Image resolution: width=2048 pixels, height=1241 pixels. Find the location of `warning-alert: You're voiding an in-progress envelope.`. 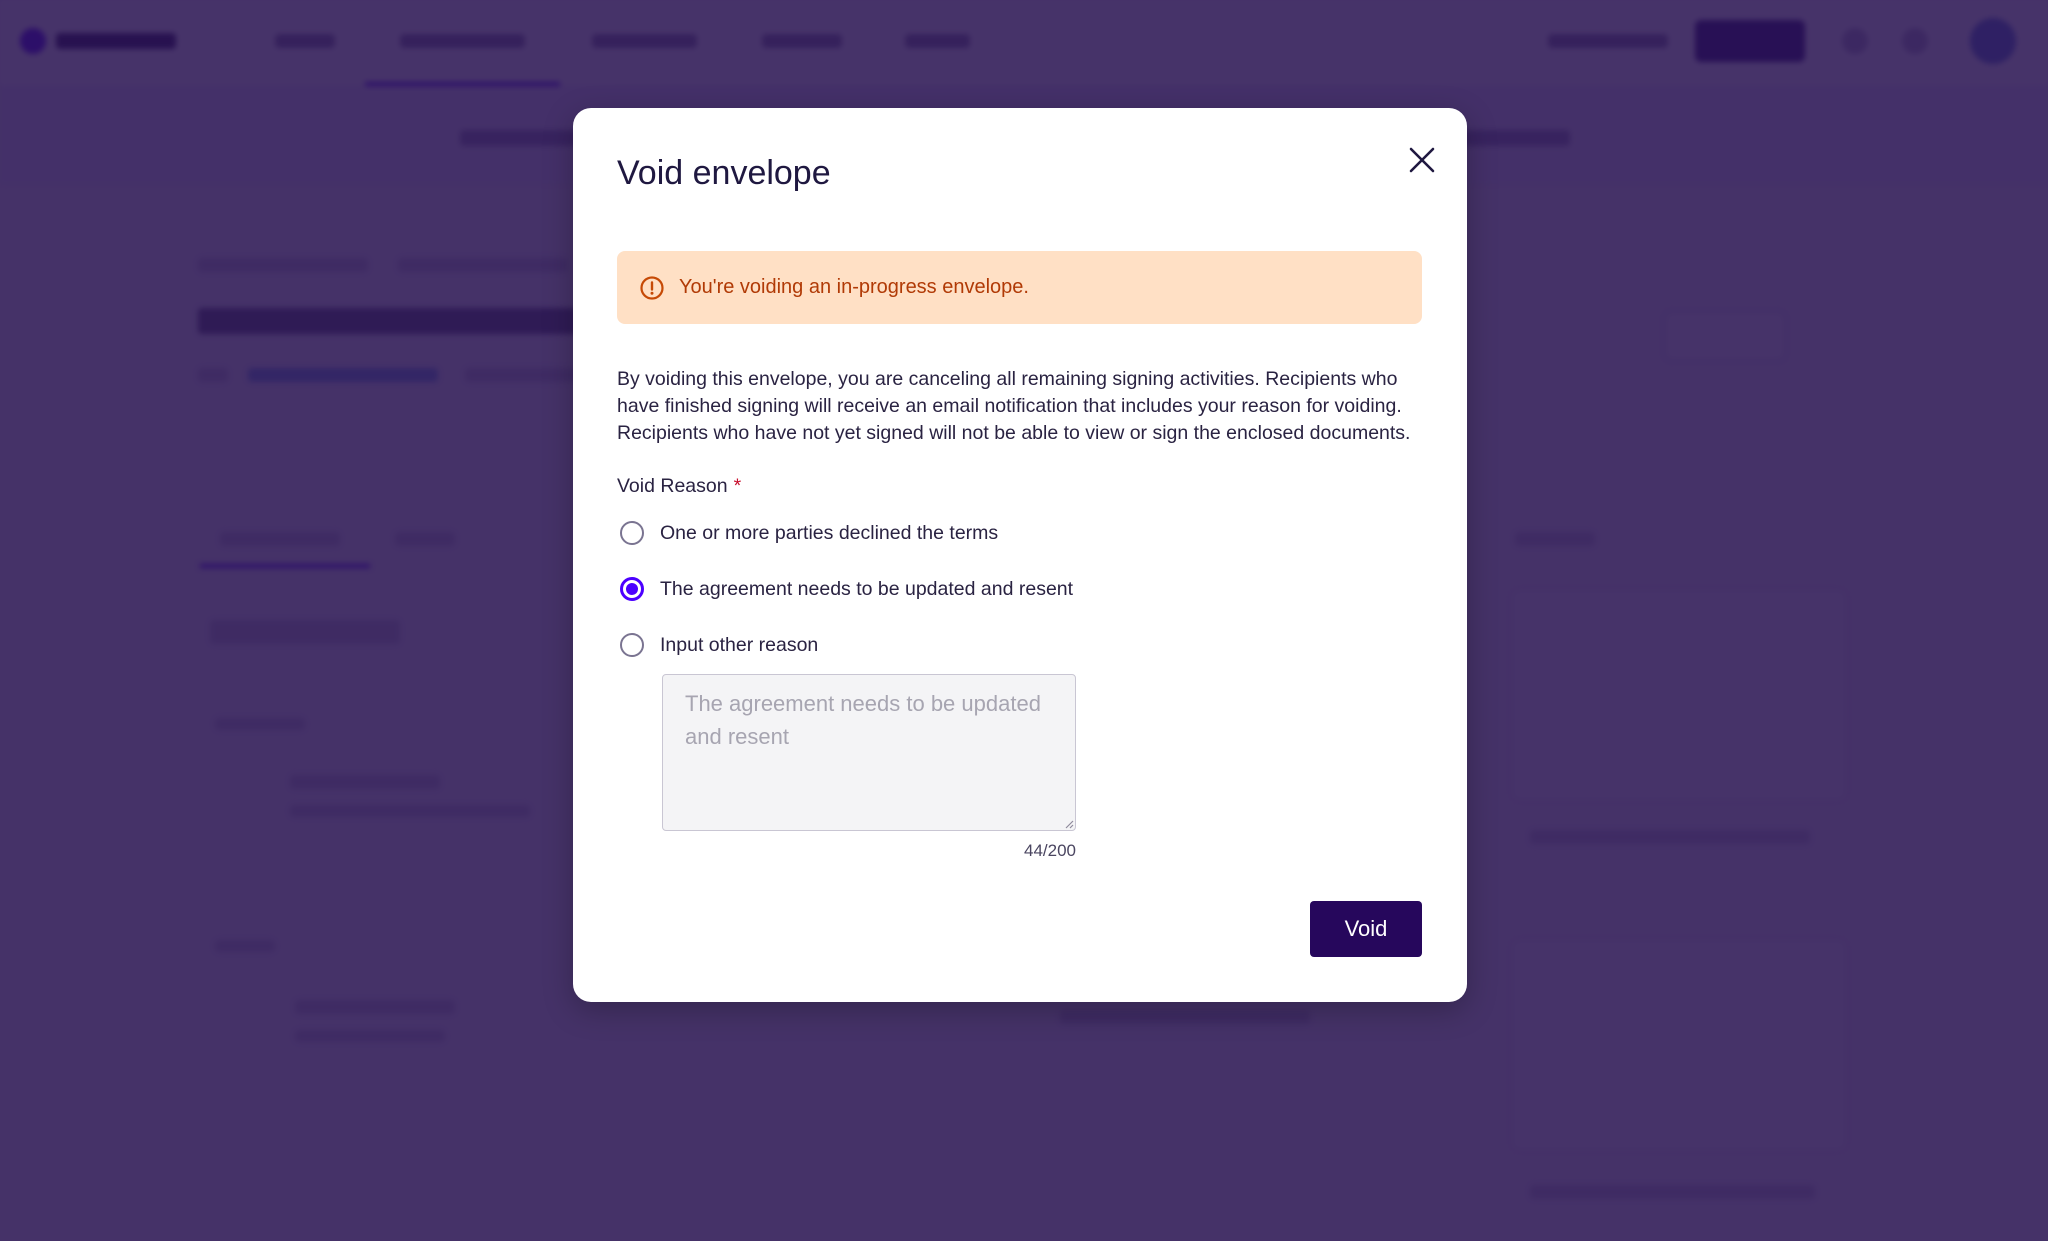

warning-alert: You're voiding an in-progress envelope. is located at coordinates (1019, 287).